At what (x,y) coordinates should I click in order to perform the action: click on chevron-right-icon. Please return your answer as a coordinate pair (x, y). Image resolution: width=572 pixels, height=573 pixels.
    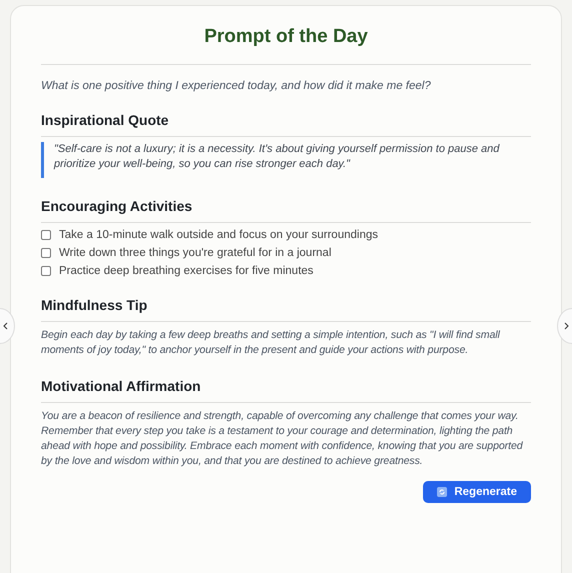
    Looking at the image, I should click on (566, 326).